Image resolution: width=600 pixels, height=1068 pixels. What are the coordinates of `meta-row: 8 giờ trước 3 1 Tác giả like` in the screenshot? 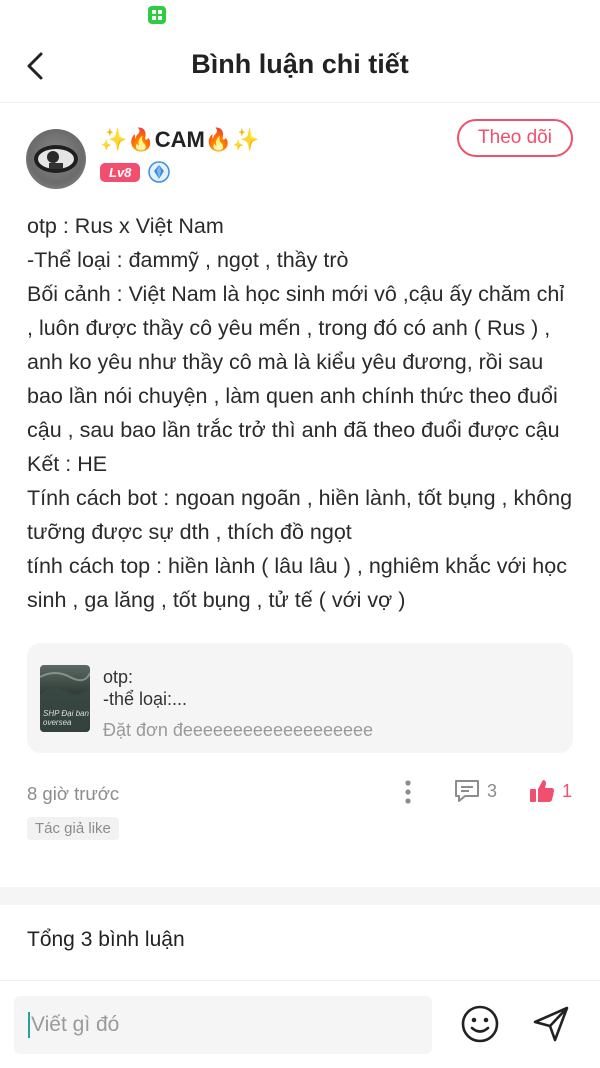 It's located at (300, 796).